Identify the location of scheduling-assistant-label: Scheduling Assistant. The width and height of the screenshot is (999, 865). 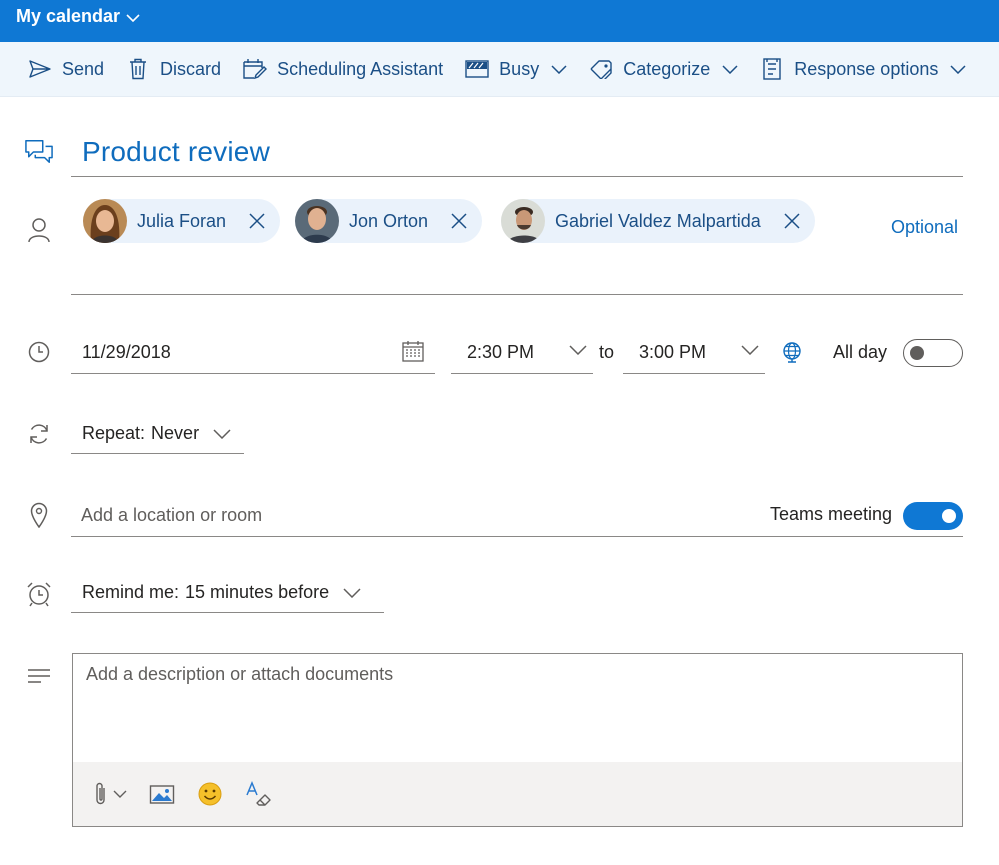
(360, 68).